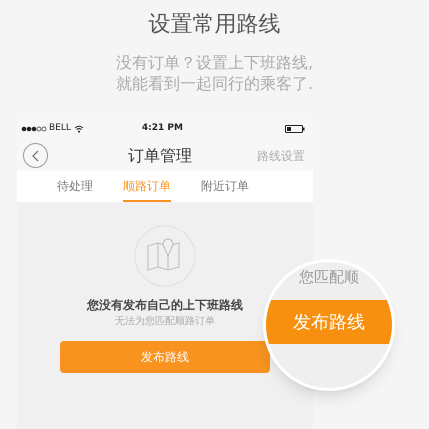 Image resolution: width=429 pixels, height=429 pixels. Describe the element at coordinates (165, 305) in the screenshot. I see `empty-message: 您没有发布自己的上下班路线` at that location.